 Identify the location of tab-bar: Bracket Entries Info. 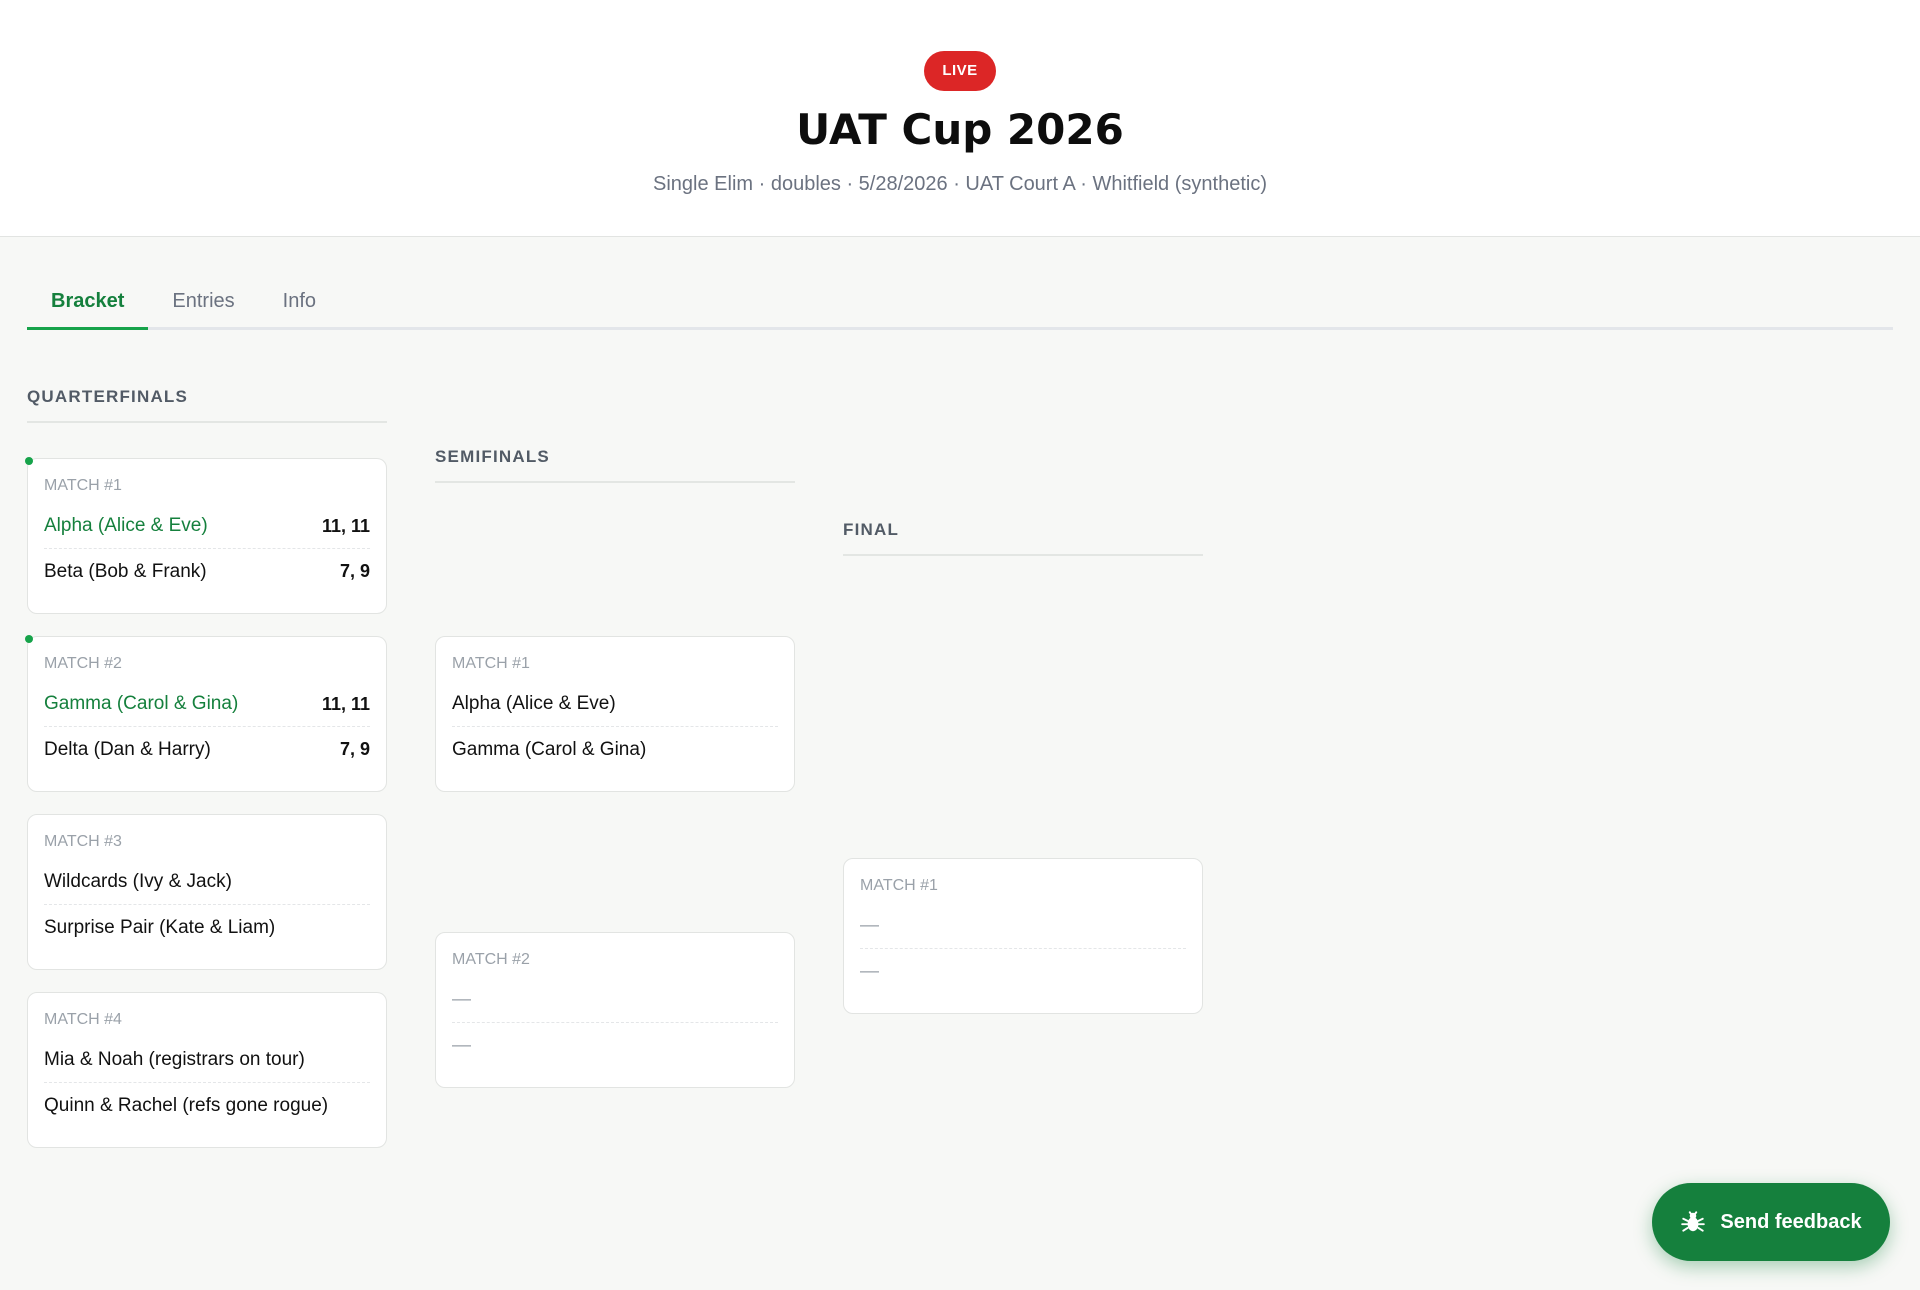
(960, 304).